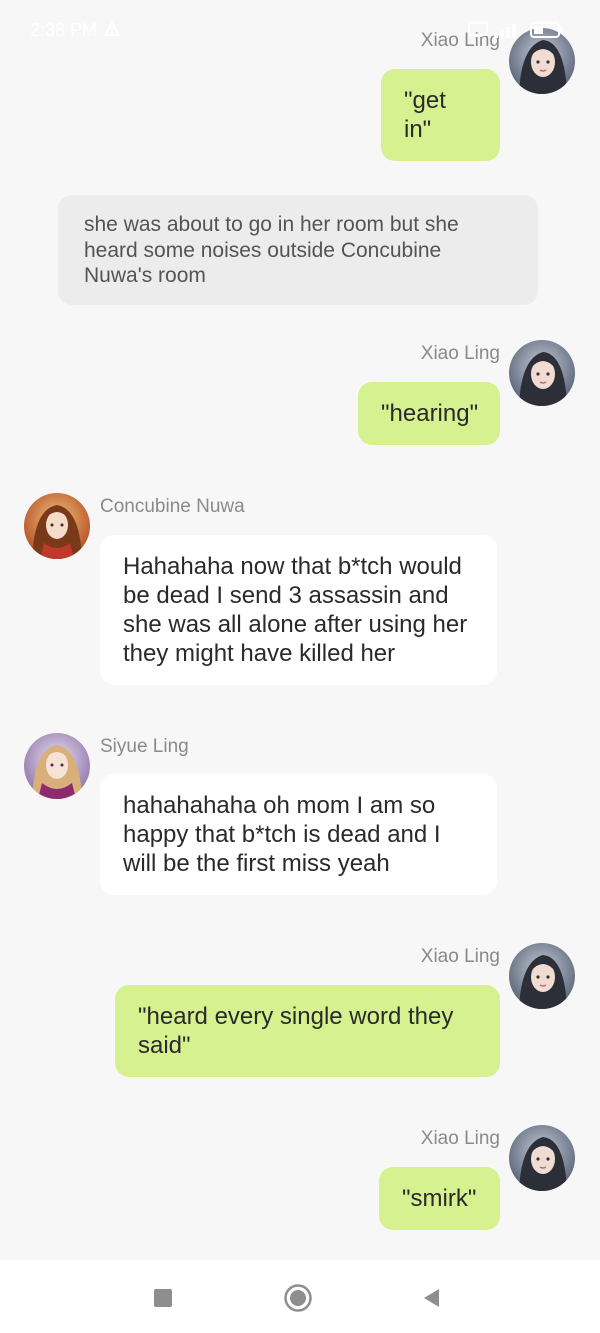 Image resolution: width=600 pixels, height=1333 pixels. I want to click on sender-name: Concubine Nuwa, so click(172, 506).